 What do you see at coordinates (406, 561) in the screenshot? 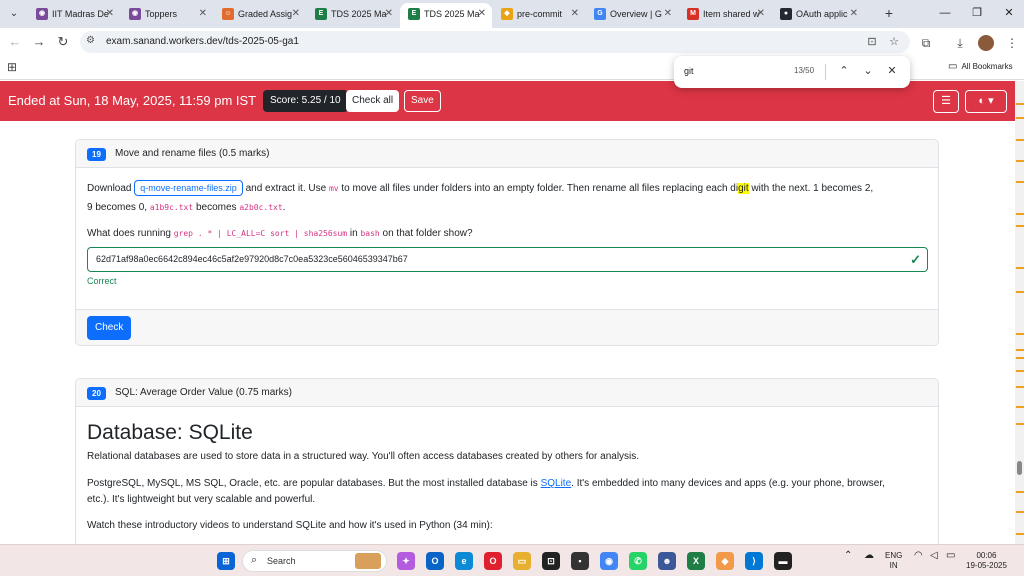
I see `copilot-icon: ✦` at bounding box center [406, 561].